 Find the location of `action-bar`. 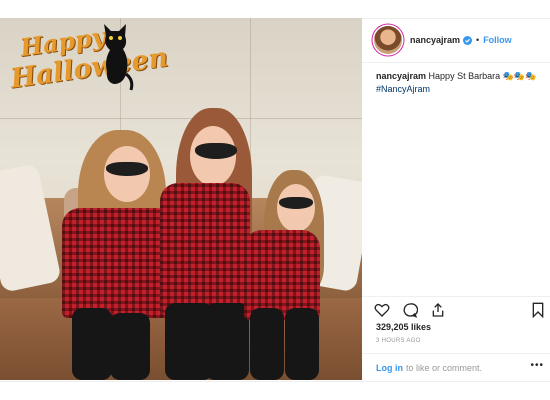

action-bar is located at coordinates (456, 309).